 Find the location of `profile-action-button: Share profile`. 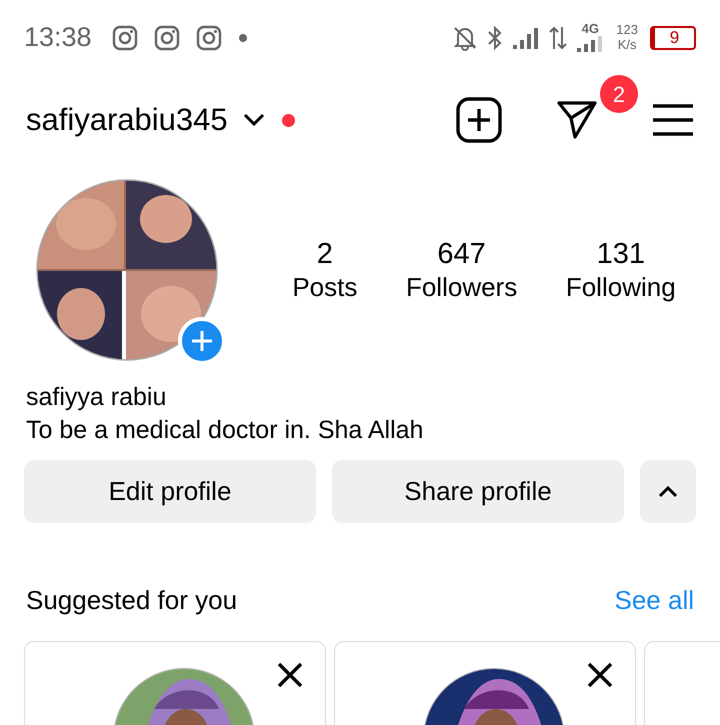

profile-action-button: Share profile is located at coordinates (478, 491).